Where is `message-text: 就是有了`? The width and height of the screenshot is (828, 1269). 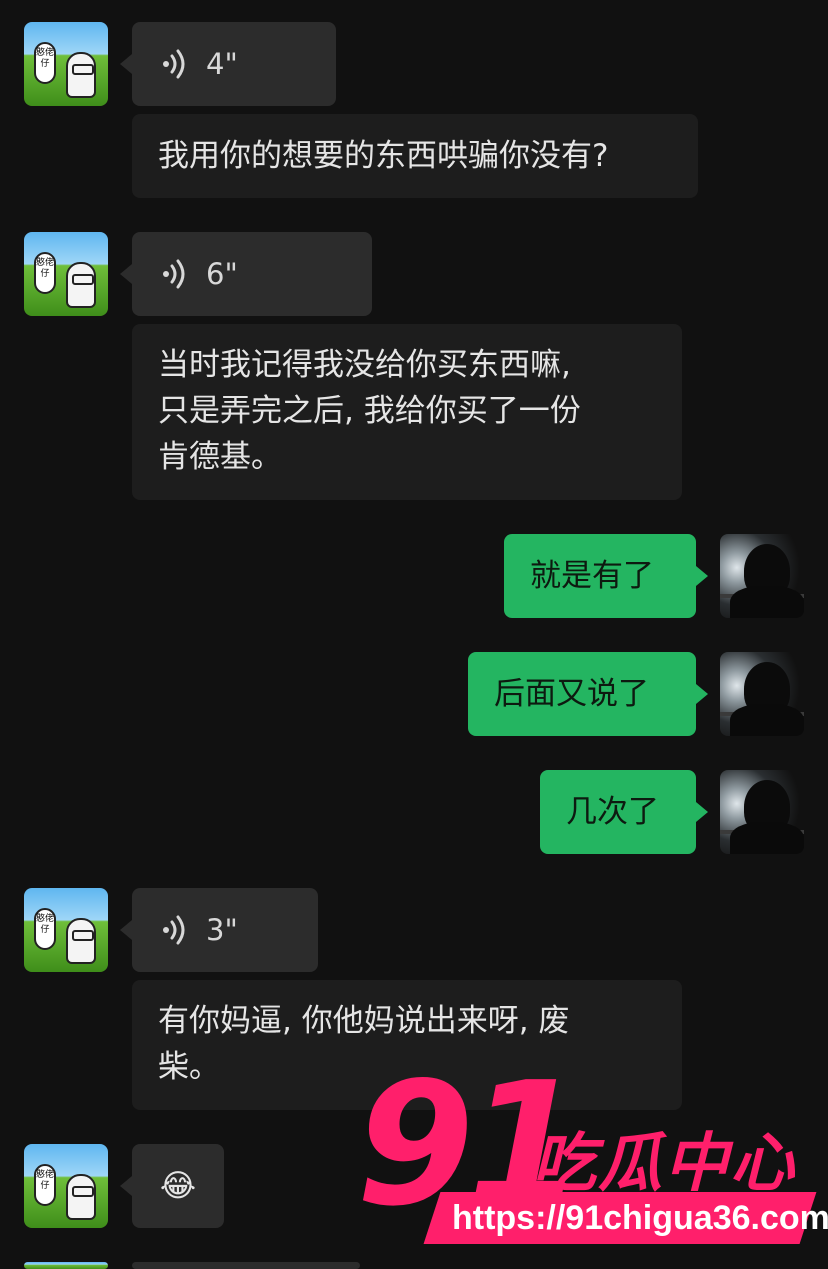 message-text: 就是有了 is located at coordinates (592, 576).